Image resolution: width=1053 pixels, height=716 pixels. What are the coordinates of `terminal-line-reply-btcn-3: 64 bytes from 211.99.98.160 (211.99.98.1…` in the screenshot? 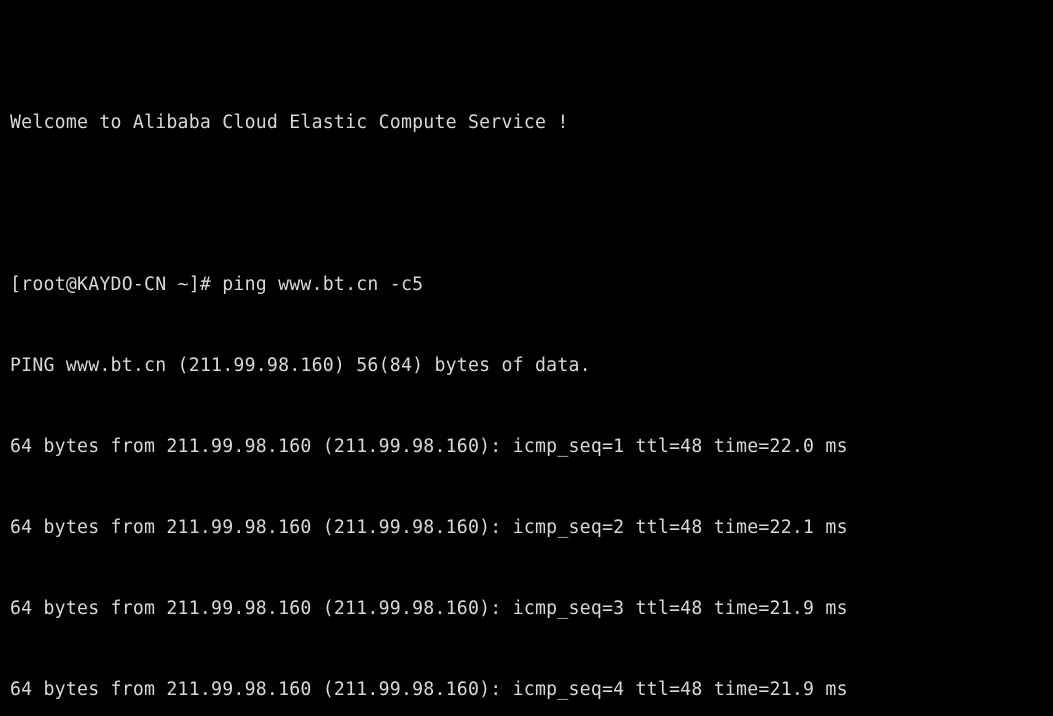 It's located at (429, 608).